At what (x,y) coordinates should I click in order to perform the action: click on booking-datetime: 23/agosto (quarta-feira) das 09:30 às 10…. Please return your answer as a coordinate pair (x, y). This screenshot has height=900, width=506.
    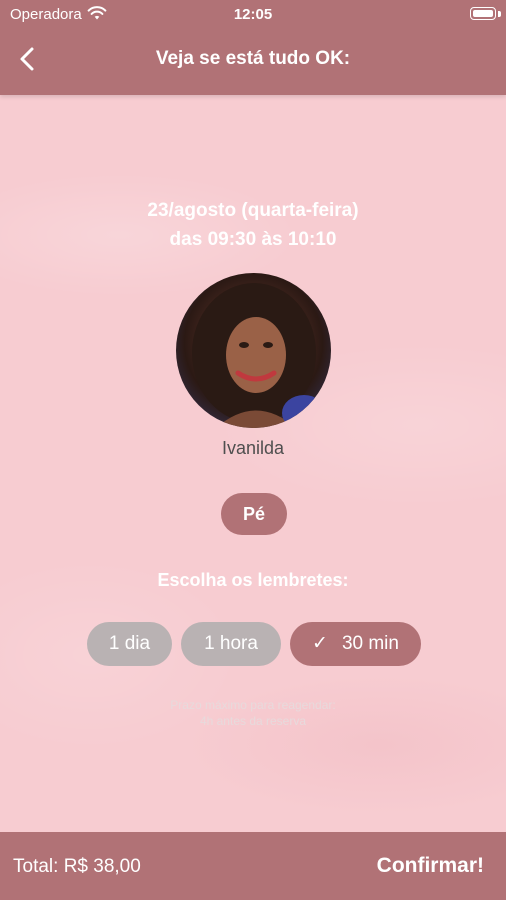
    Looking at the image, I should click on (253, 225).